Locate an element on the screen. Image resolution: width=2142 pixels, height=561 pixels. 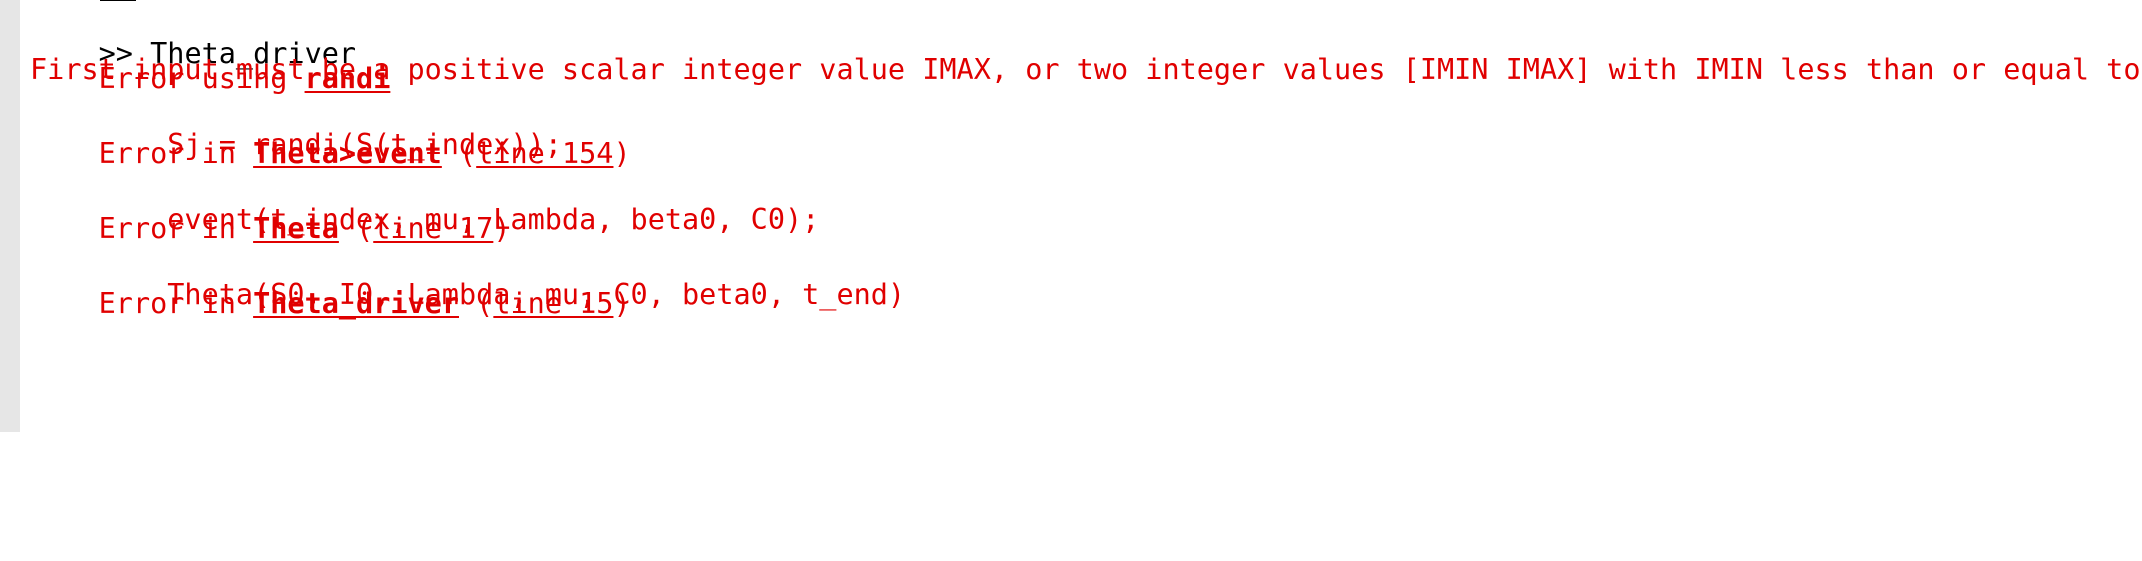
stack-code-1: Sj = randi(S(t_index)); is located at coordinates (296, 144).